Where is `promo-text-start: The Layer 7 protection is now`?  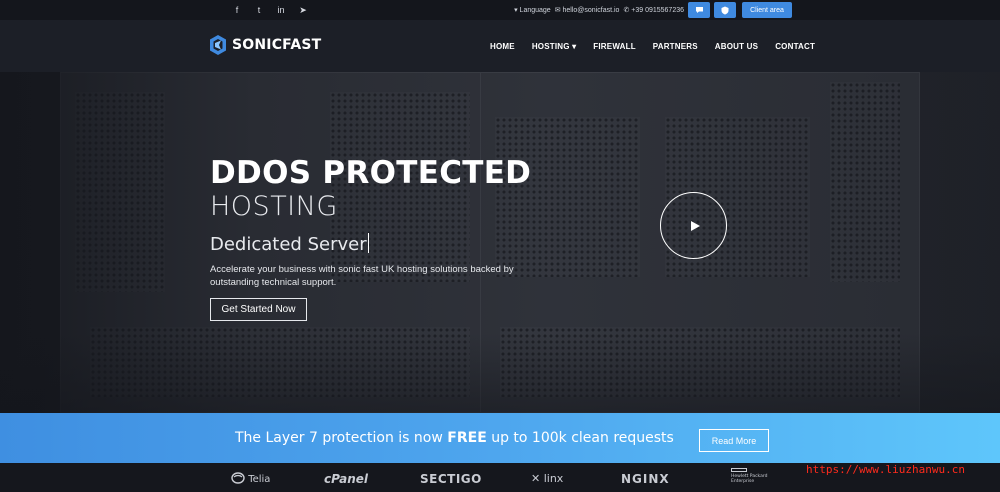 promo-text-start: The Layer 7 protection is now is located at coordinates (341, 438).